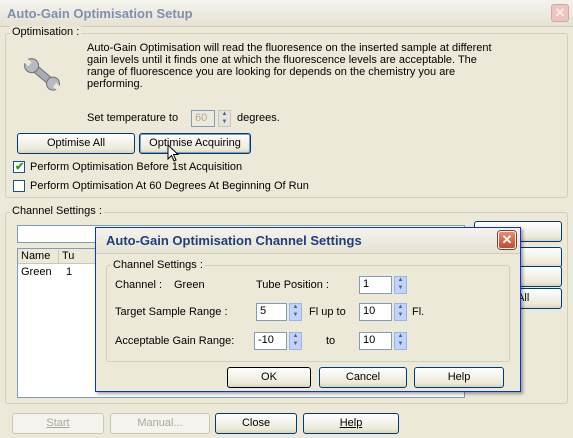 The image size is (573, 438). What do you see at coordinates (35, 256) in the screenshot?
I see `column-header-name: Name` at bounding box center [35, 256].